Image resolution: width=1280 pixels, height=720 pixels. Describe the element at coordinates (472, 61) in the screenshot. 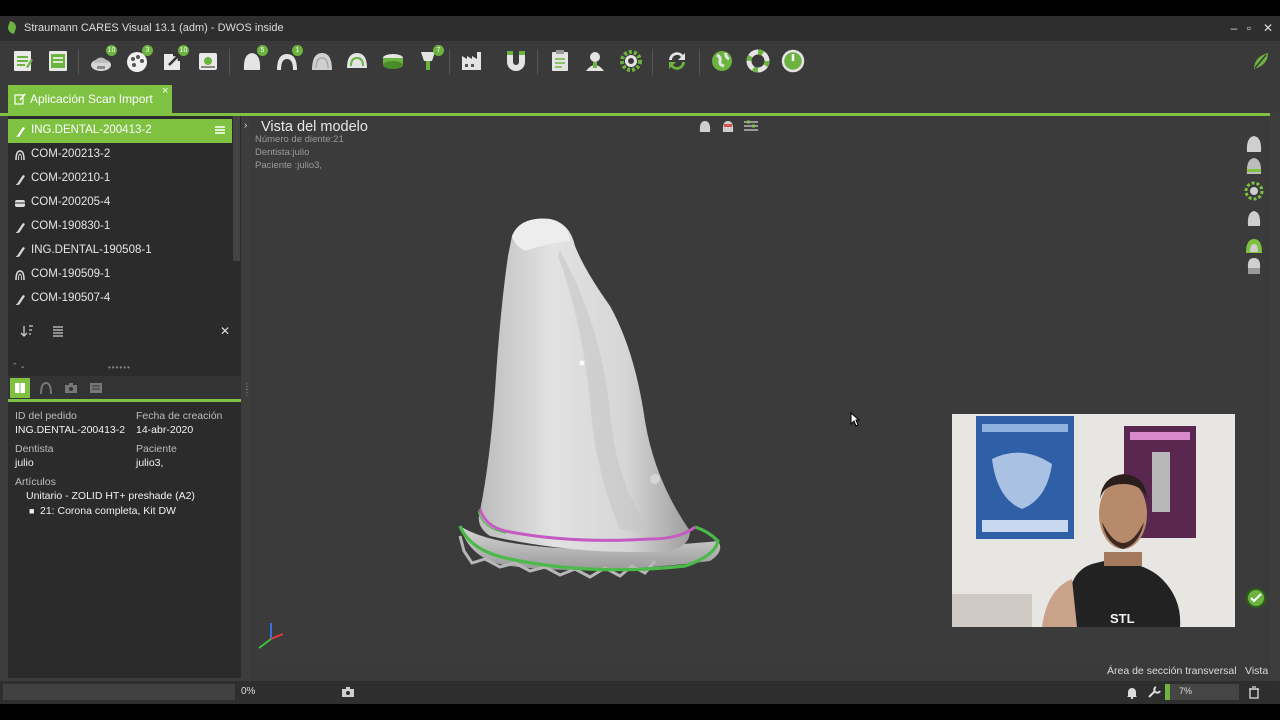

I see `factory-button` at that location.